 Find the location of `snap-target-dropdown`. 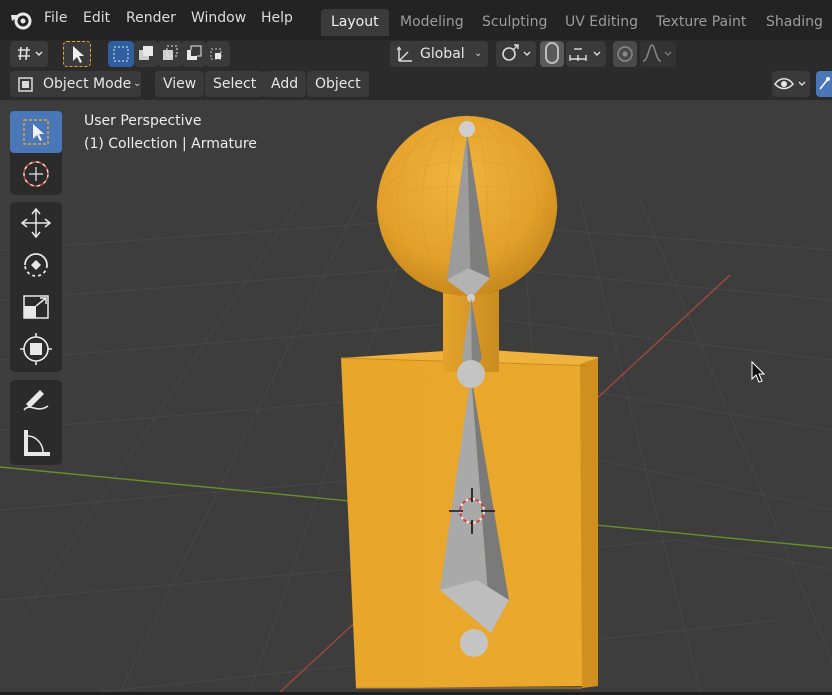

snap-target-dropdown is located at coordinates (586, 54).